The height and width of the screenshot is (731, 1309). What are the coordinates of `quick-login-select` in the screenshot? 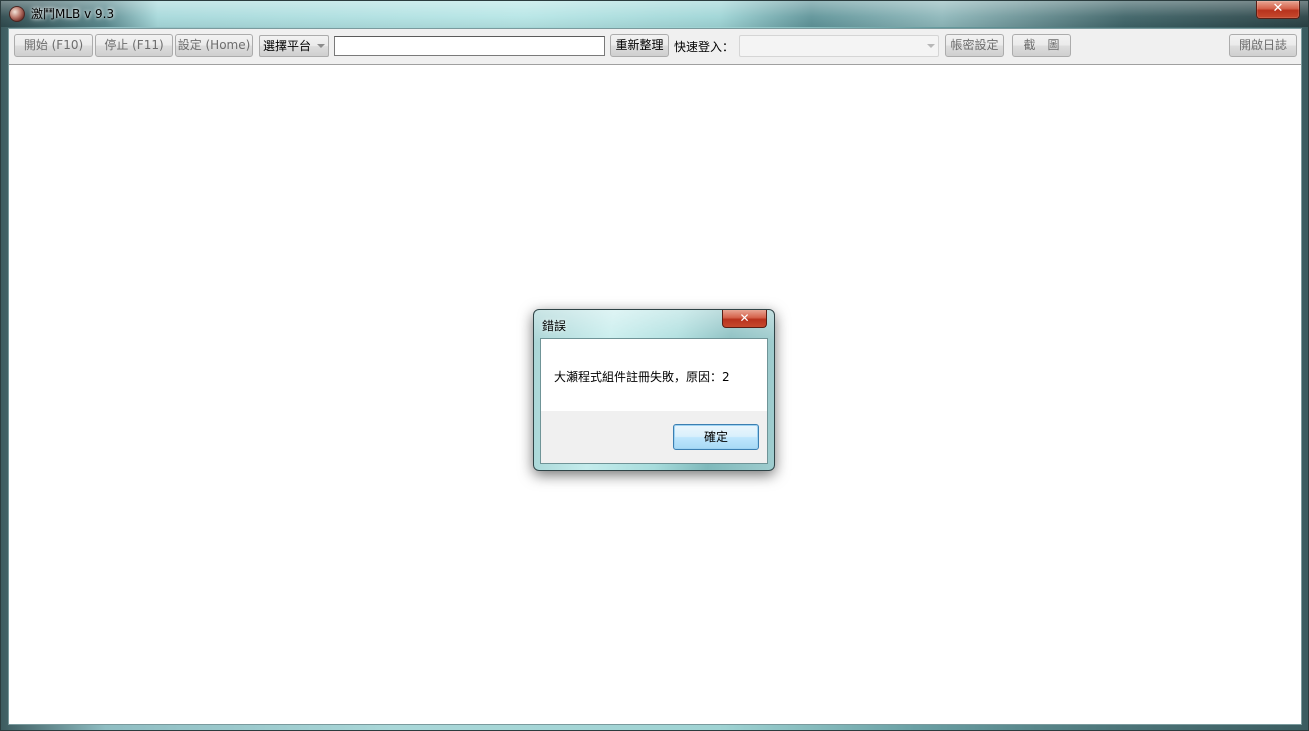 It's located at (839, 46).